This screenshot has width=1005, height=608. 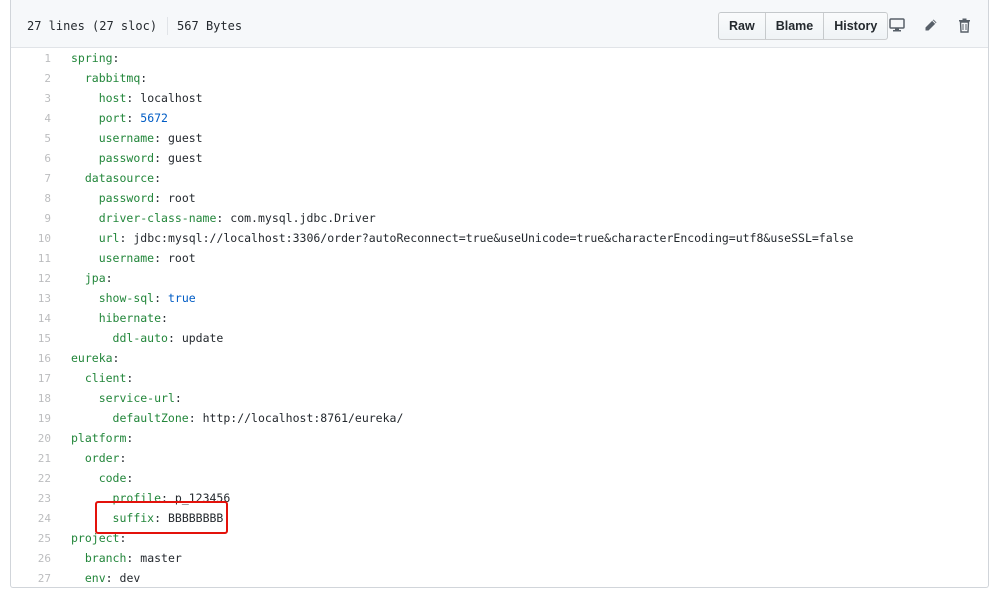 What do you see at coordinates (742, 26) in the screenshot?
I see `raw-button: Raw` at bounding box center [742, 26].